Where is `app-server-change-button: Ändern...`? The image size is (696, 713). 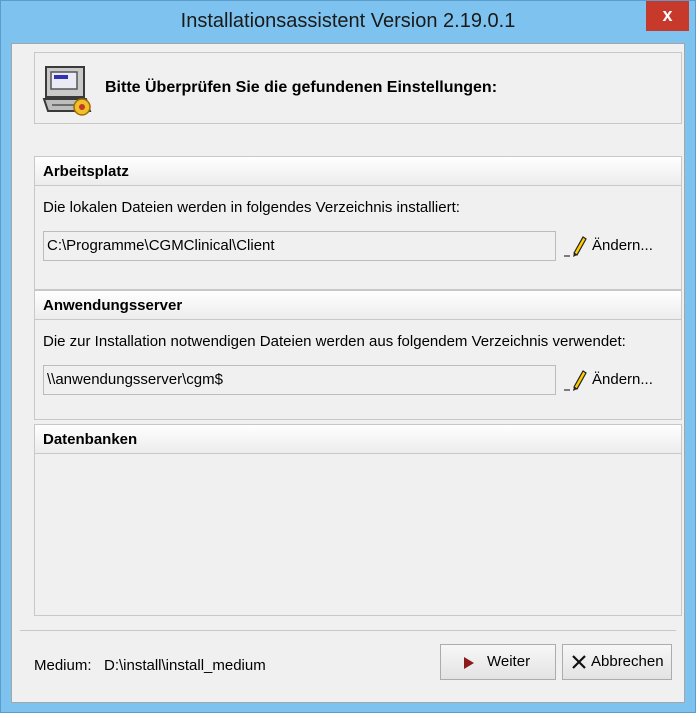
app-server-change-button: Ändern... is located at coordinates (614, 380).